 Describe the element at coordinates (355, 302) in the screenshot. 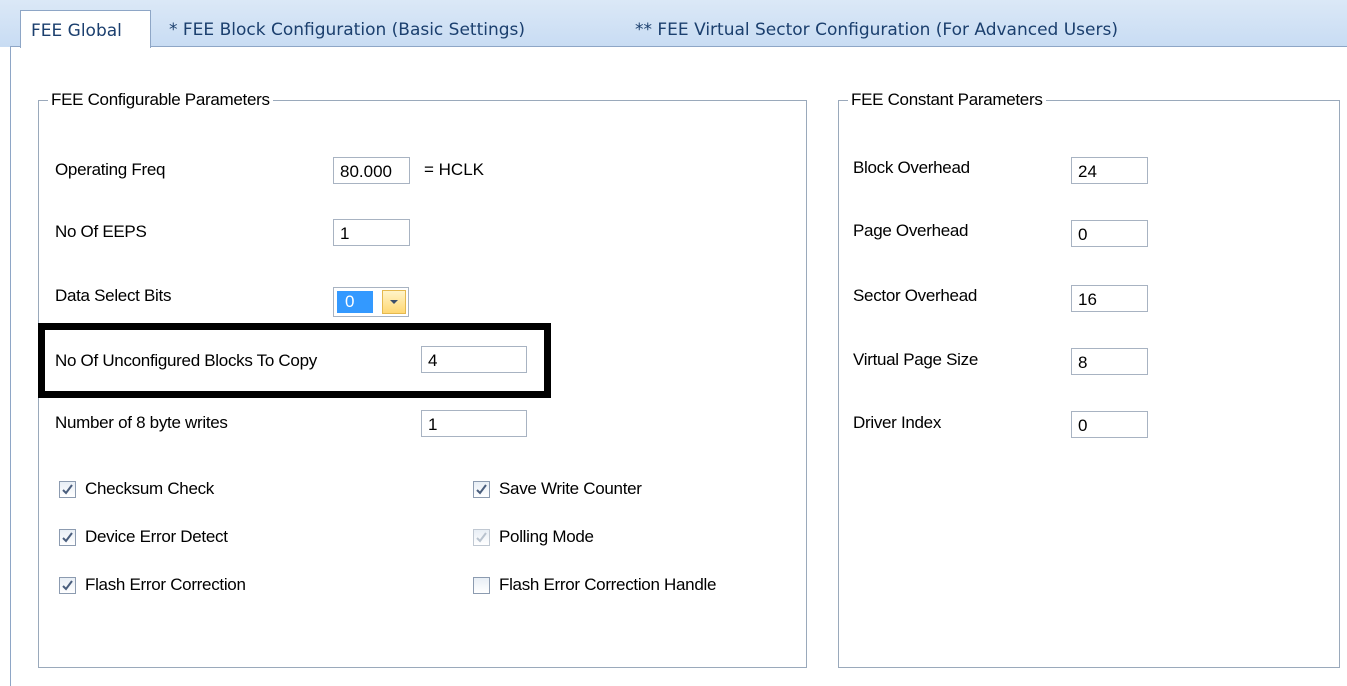

I see `data-select-bits-value: 0` at that location.